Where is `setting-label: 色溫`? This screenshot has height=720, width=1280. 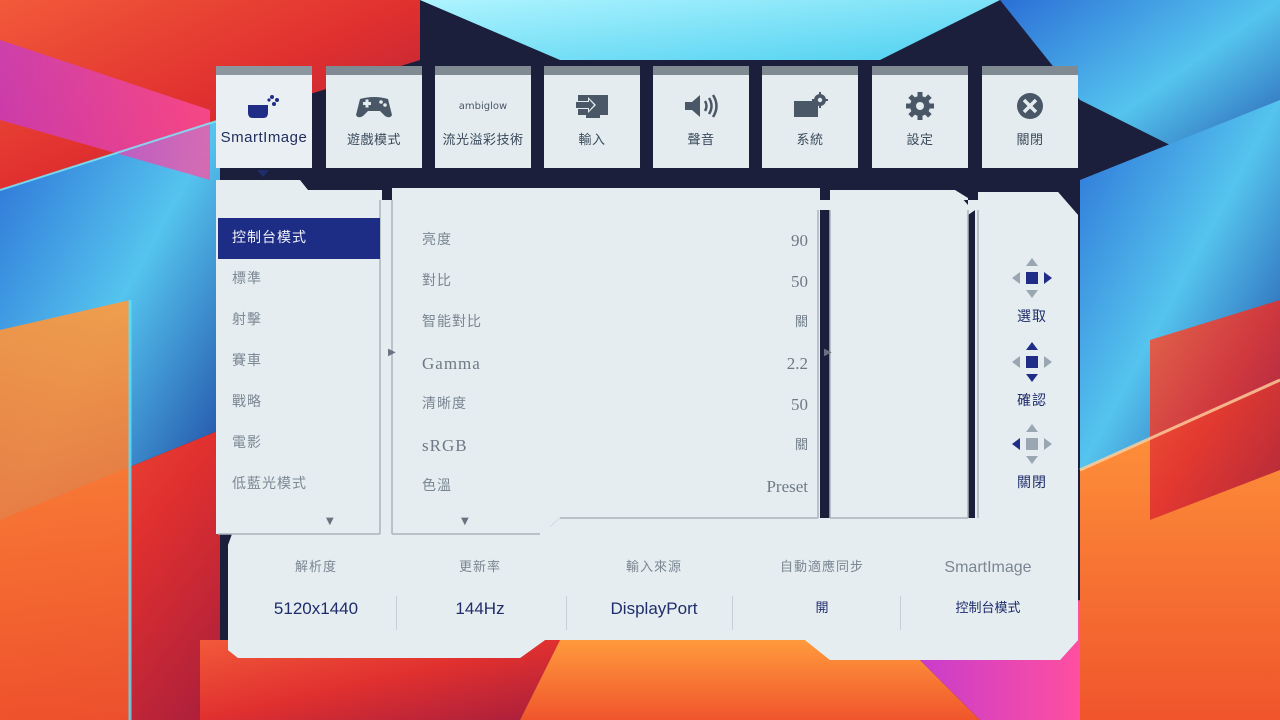 setting-label: 色溫 is located at coordinates (437, 486).